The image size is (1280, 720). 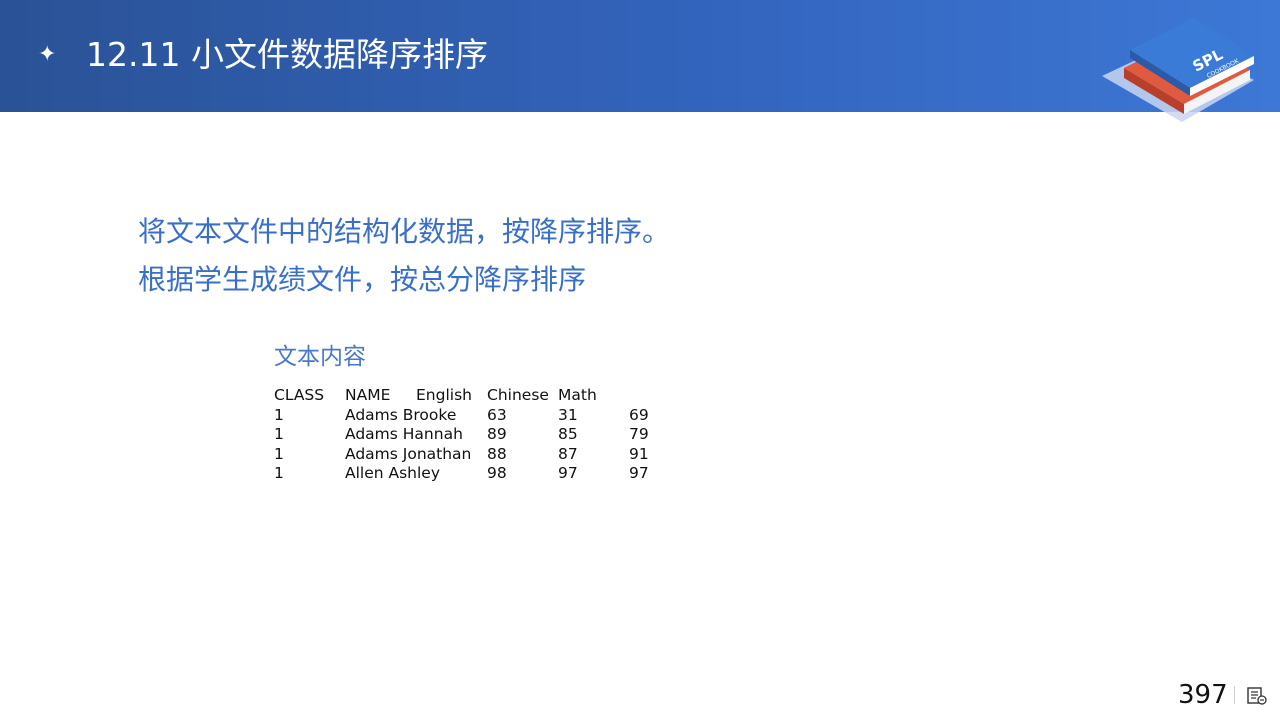 What do you see at coordinates (568, 453) in the screenshot?
I see `table-cell: 87` at bounding box center [568, 453].